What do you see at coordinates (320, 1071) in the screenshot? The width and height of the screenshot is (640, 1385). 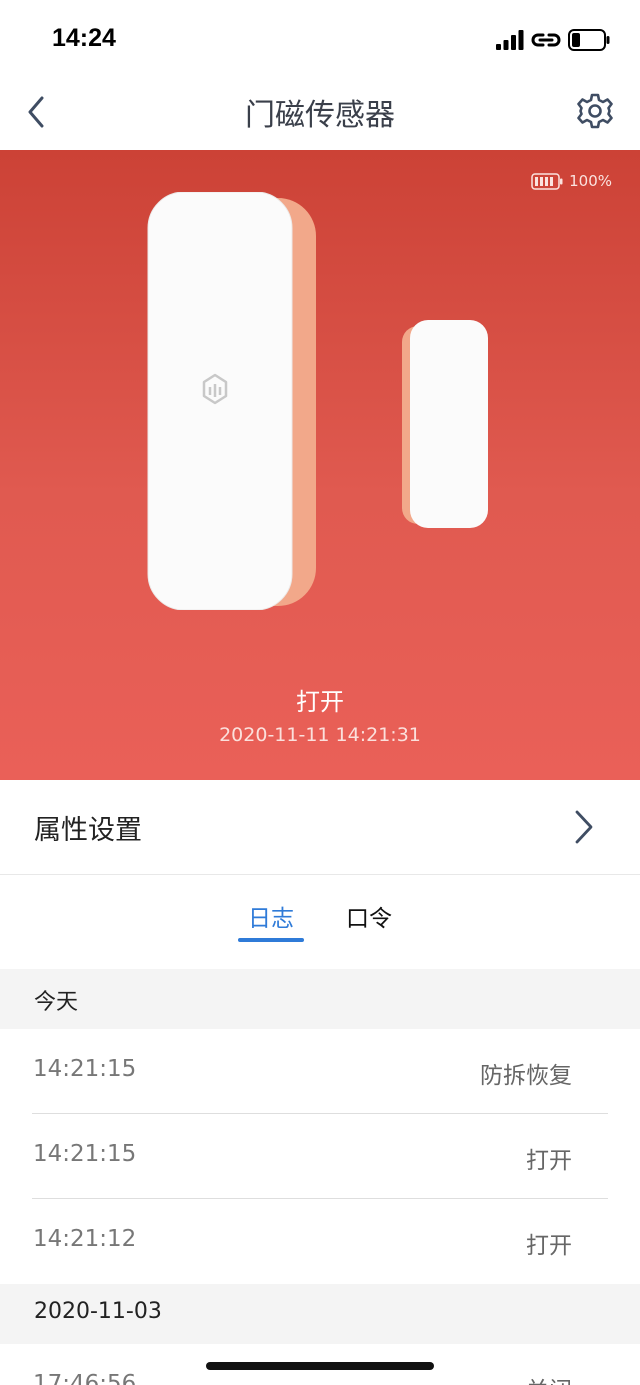 I see `log-entry: 14:21:15 防拆恢复` at bounding box center [320, 1071].